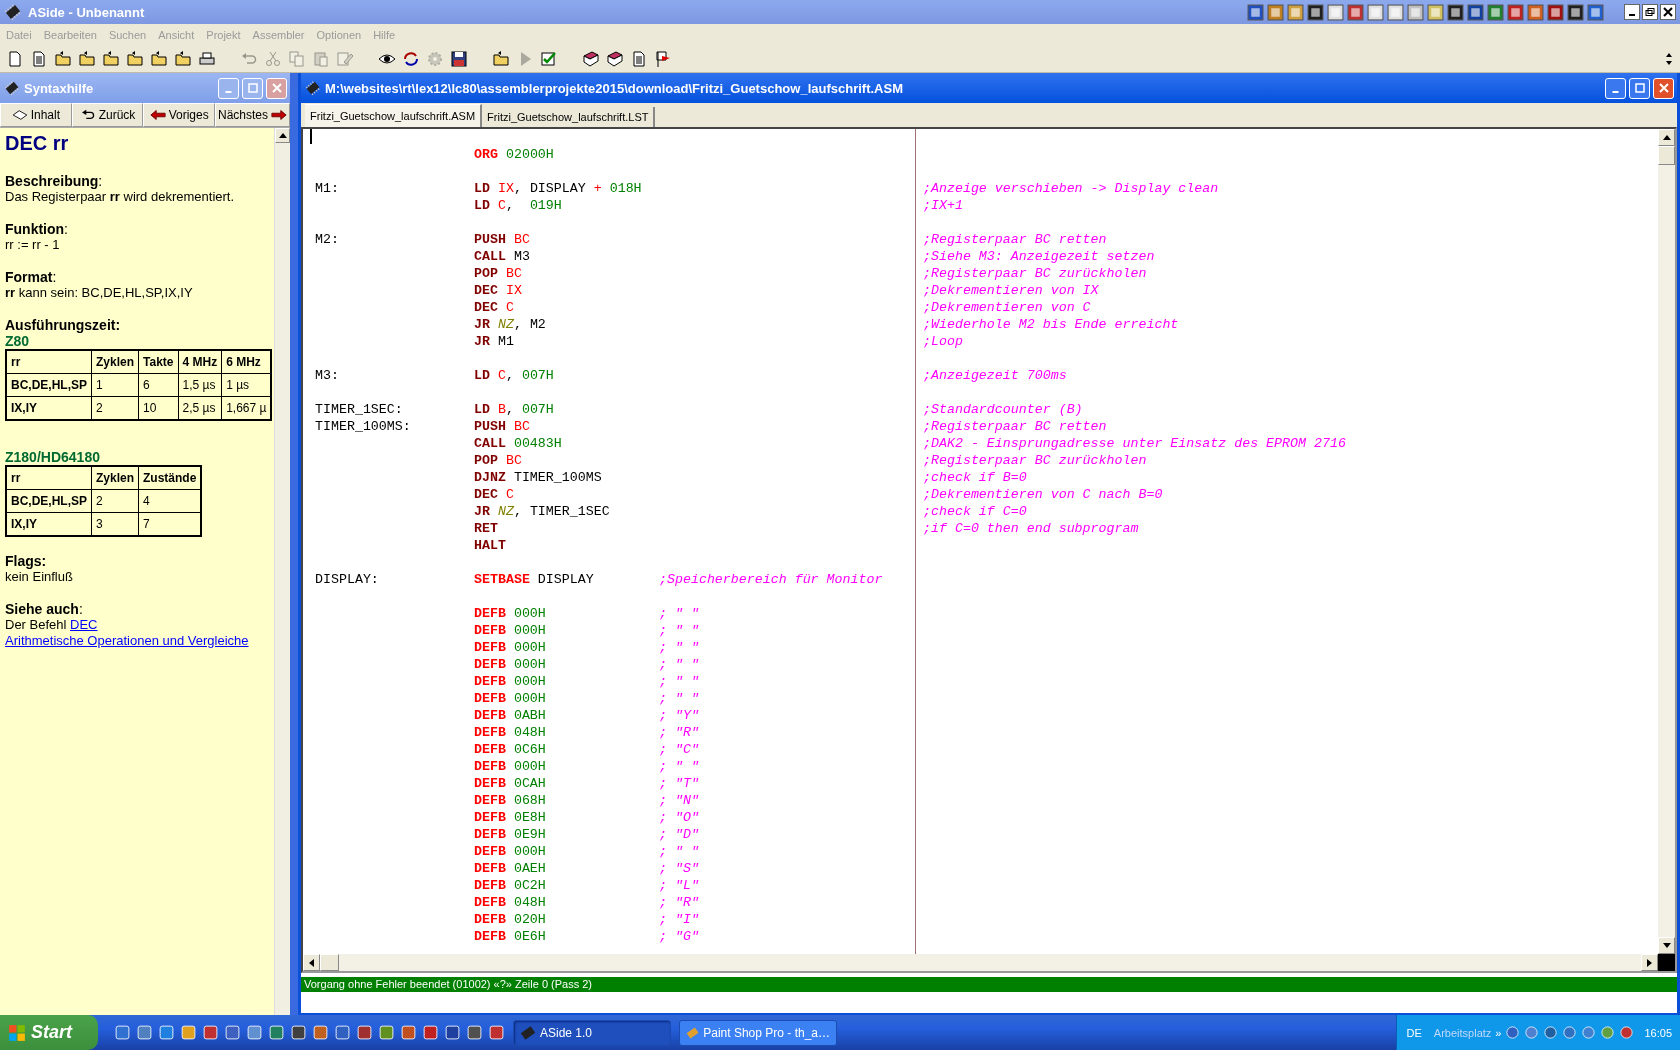  What do you see at coordinates (1462, 1032) in the screenshot?
I see `toolbar-label: Arbeitsplatz` at bounding box center [1462, 1032].